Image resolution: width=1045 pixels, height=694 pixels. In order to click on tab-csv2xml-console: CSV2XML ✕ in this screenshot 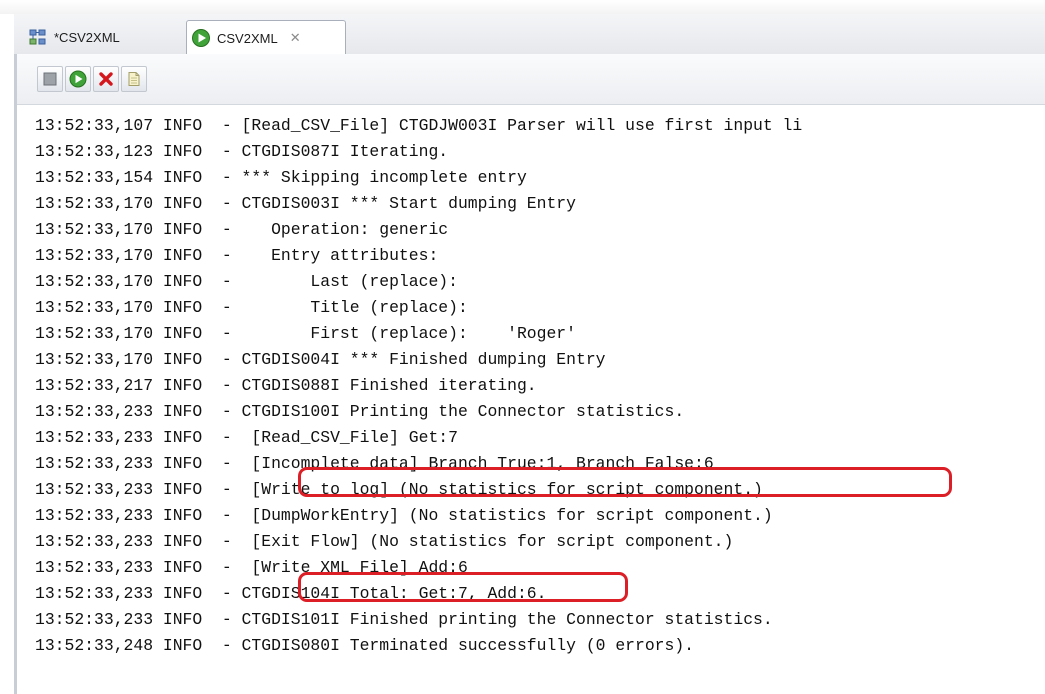, I will do `click(266, 37)`.